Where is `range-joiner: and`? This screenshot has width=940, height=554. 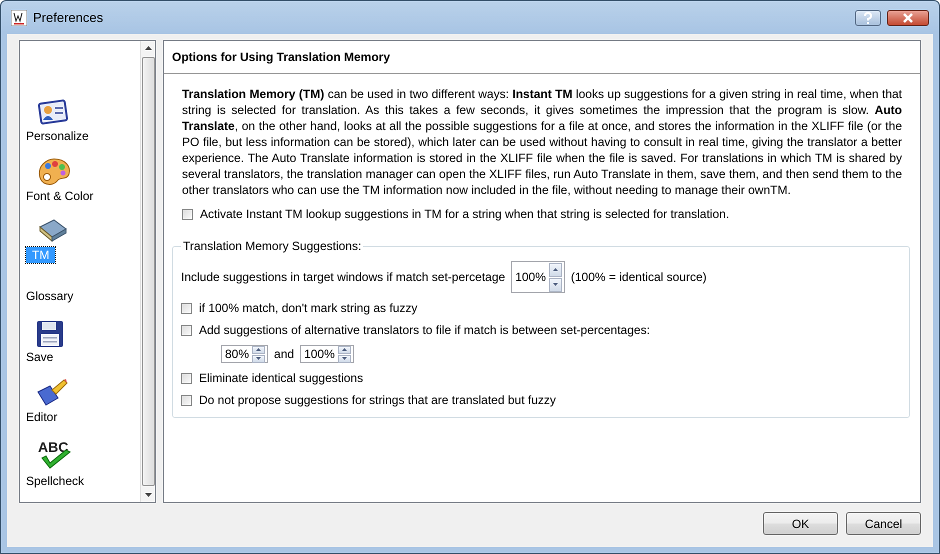 range-joiner: and is located at coordinates (284, 354).